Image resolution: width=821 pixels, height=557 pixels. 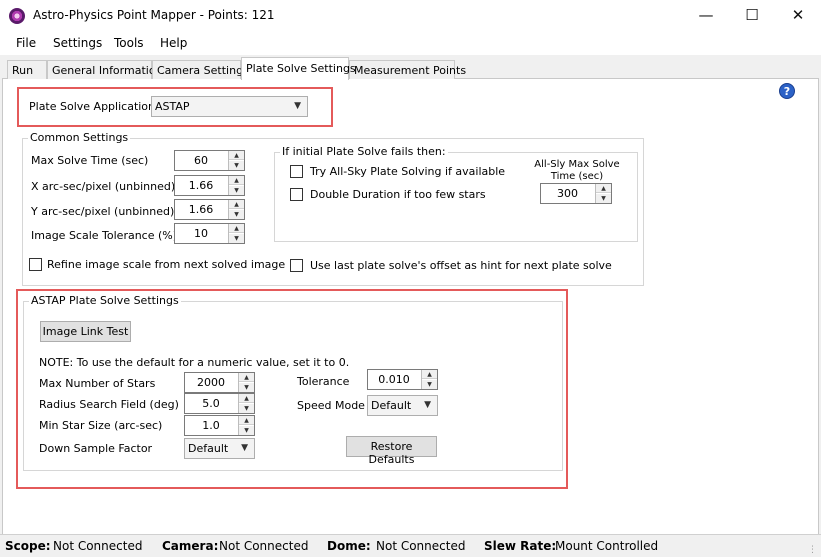 What do you see at coordinates (96, 448) in the screenshot?
I see `down-sample-label: Down Sample Factor` at bounding box center [96, 448].